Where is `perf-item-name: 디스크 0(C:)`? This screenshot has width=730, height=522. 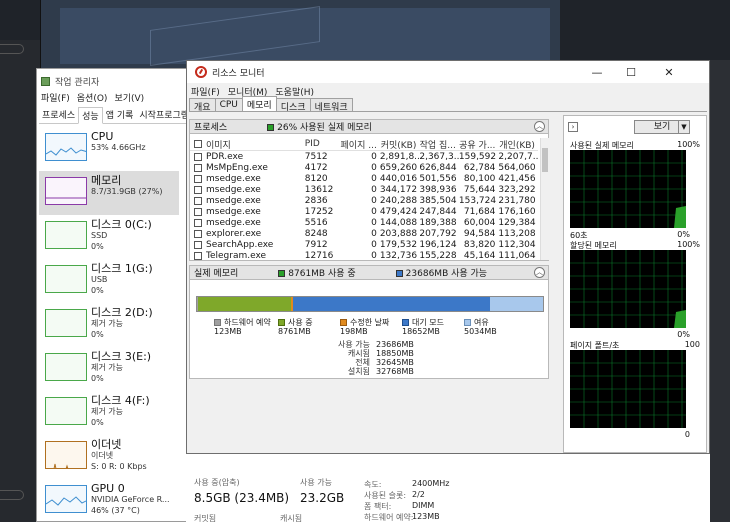 perf-item-name: 디스크 0(C:) is located at coordinates (121, 224).